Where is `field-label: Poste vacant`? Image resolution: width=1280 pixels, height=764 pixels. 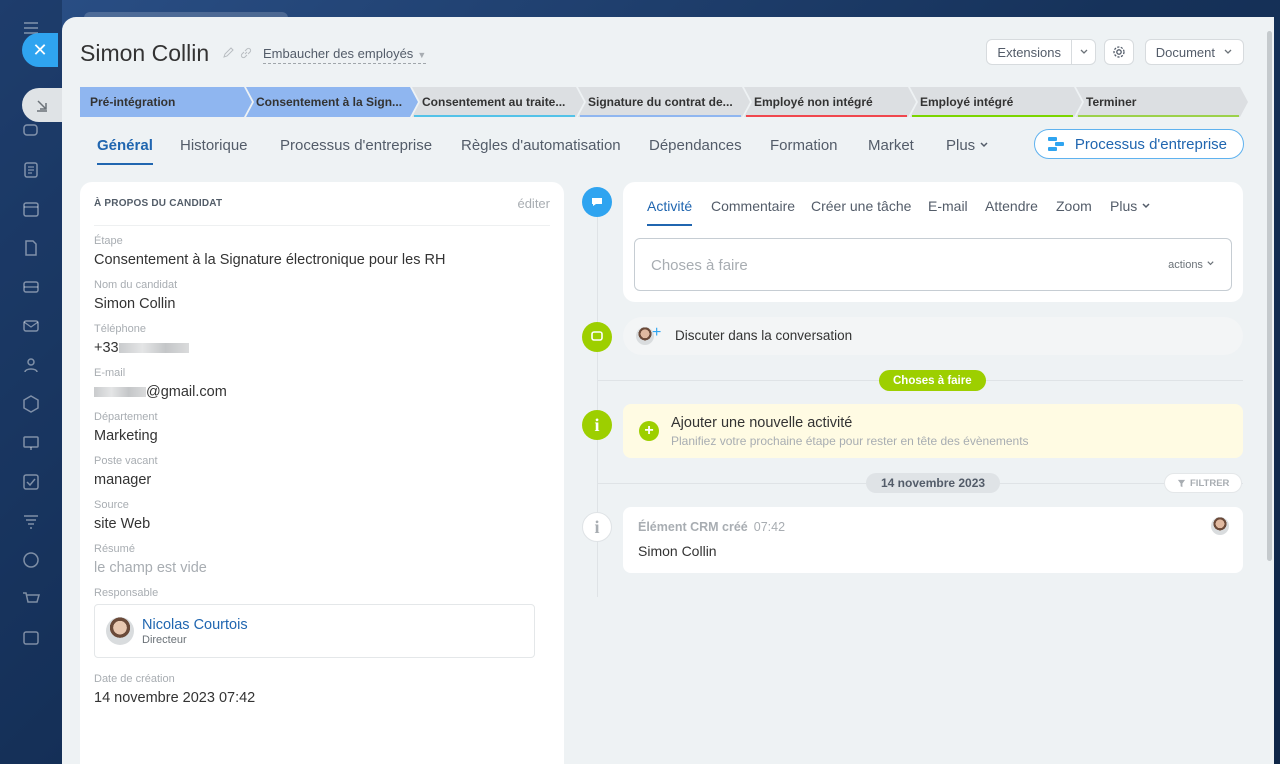
field-label: Poste vacant is located at coordinates (126, 461).